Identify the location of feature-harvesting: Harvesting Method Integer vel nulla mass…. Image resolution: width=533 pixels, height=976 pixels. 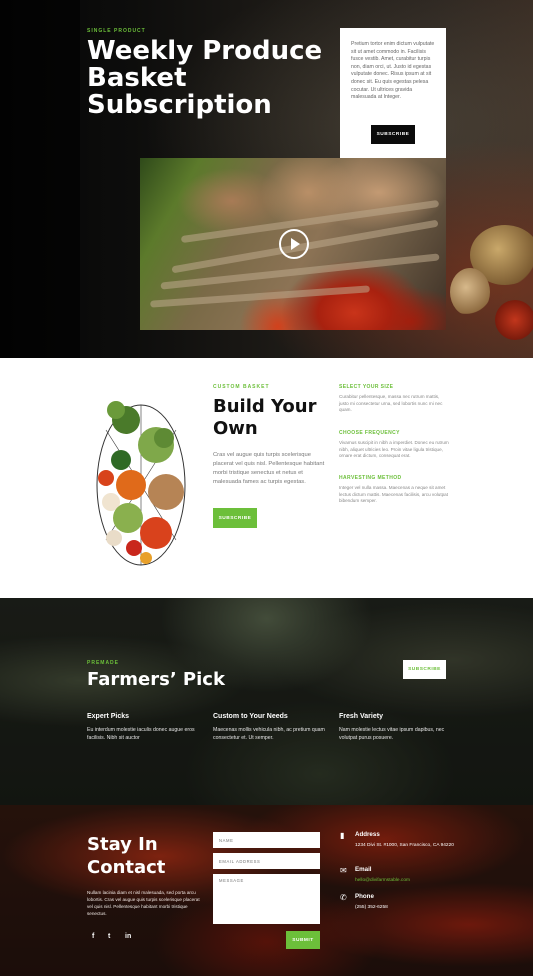
(394, 490).